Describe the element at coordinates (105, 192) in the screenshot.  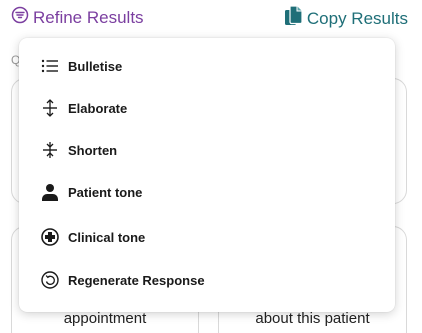
I see `menu-item-label: Patient tone` at that location.